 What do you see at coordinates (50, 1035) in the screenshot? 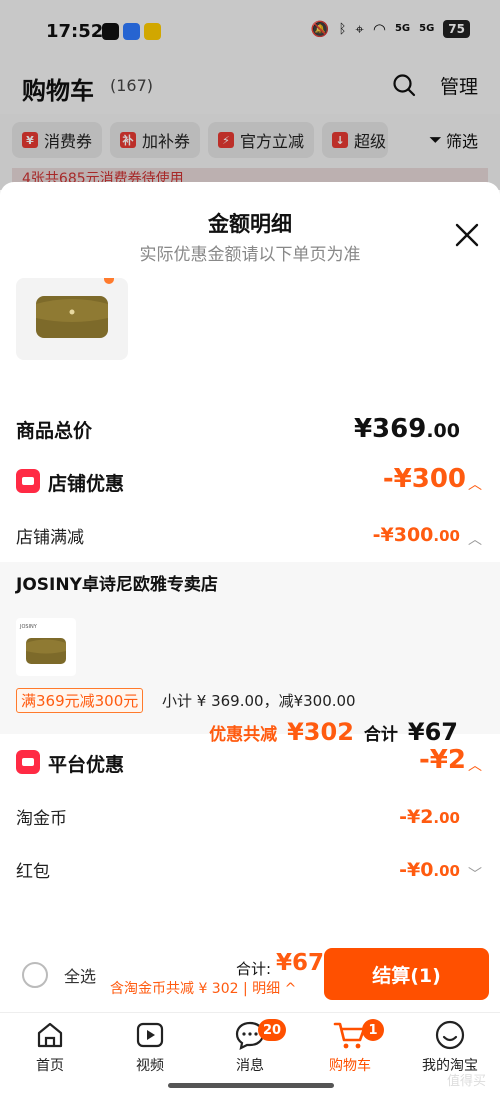
I see `home-icon` at bounding box center [50, 1035].